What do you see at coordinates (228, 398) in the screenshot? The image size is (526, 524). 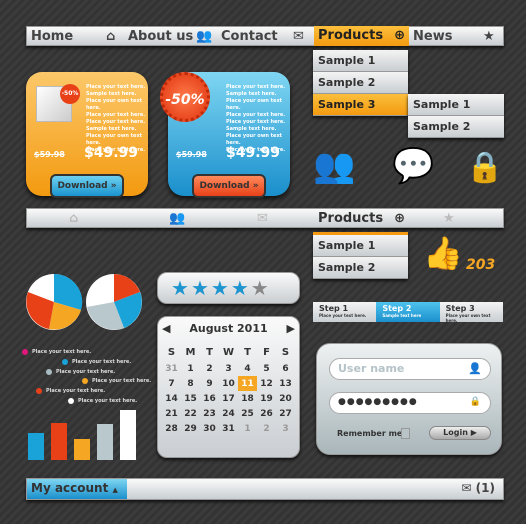 I see `calendar-day: 17` at bounding box center [228, 398].